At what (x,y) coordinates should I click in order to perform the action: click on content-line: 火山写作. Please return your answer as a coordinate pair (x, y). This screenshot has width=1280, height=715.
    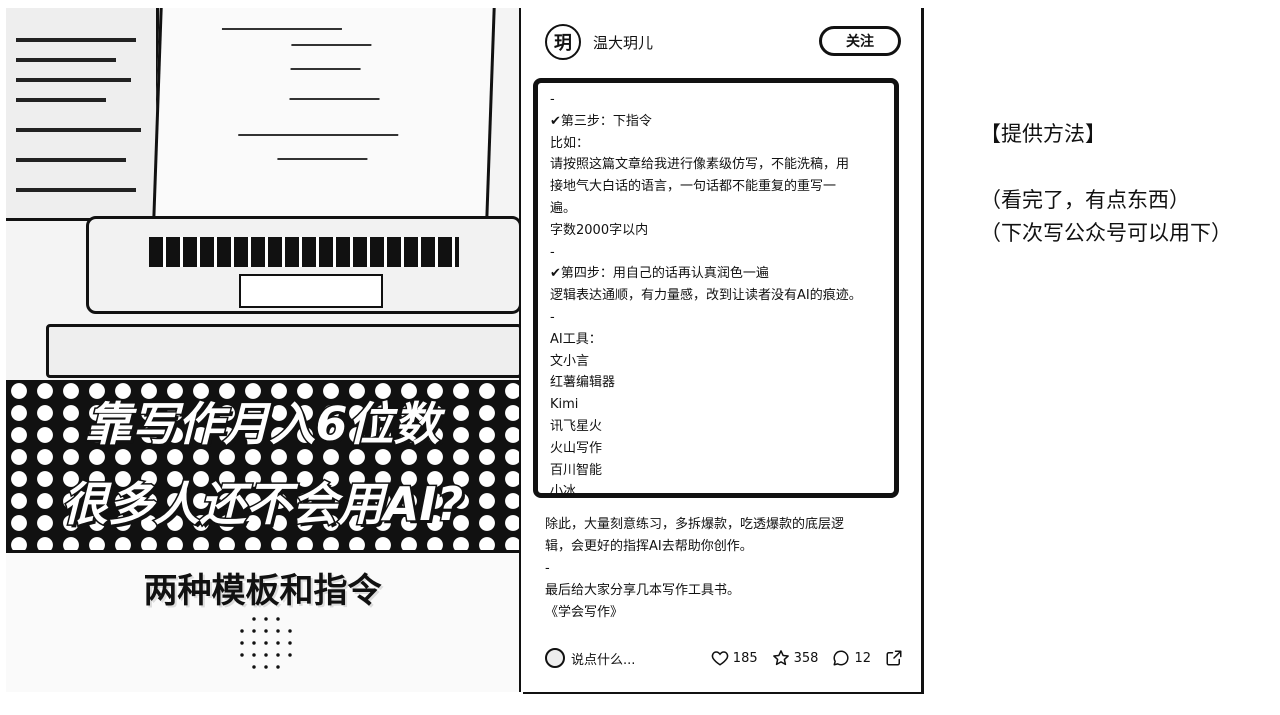
    Looking at the image, I should click on (576, 448).